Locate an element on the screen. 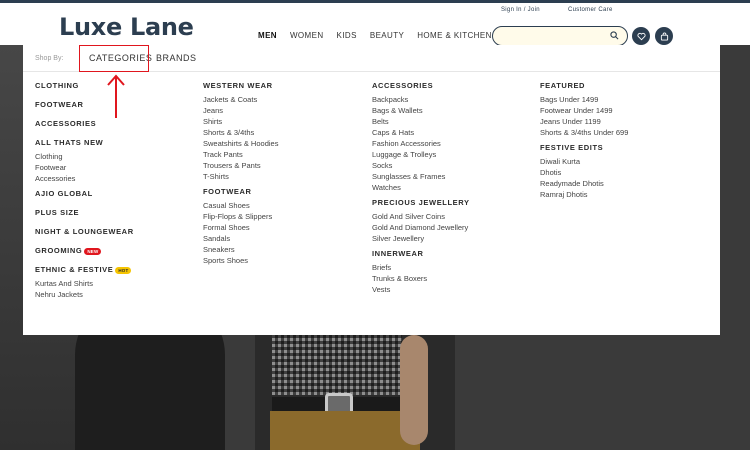 Image resolution: width=750 pixels, height=450 pixels. menu-link: Accessories is located at coordinates (84, 178).